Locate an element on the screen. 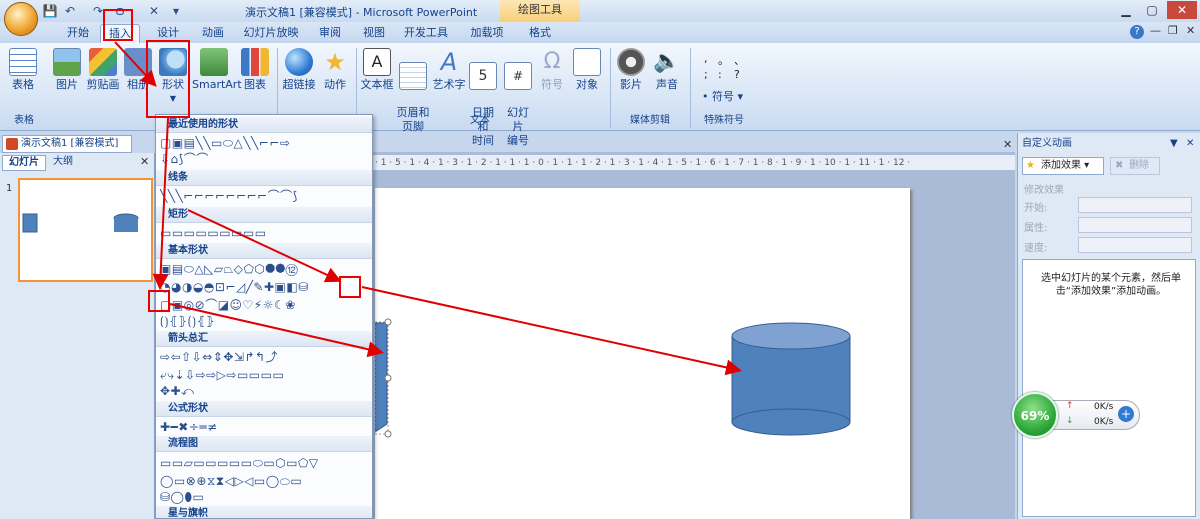 The height and width of the screenshot is (519, 1200). start-dropdown is located at coordinates (1135, 205).